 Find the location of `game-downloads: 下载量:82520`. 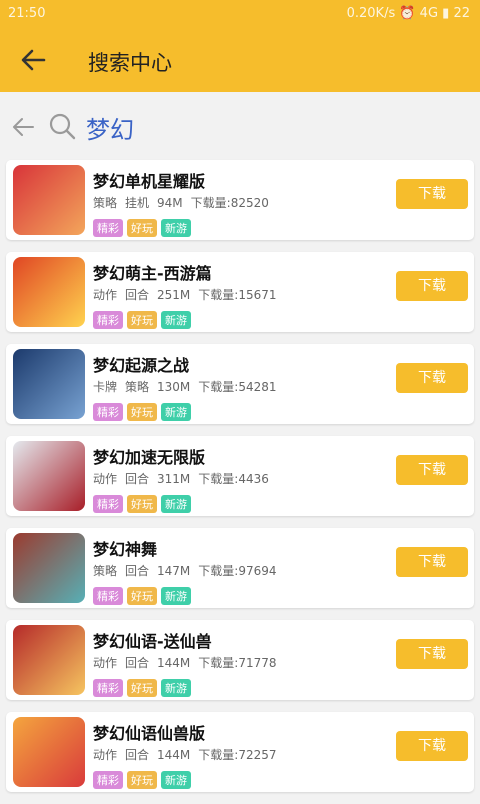

game-downloads: 下载量:82520 is located at coordinates (229, 203).